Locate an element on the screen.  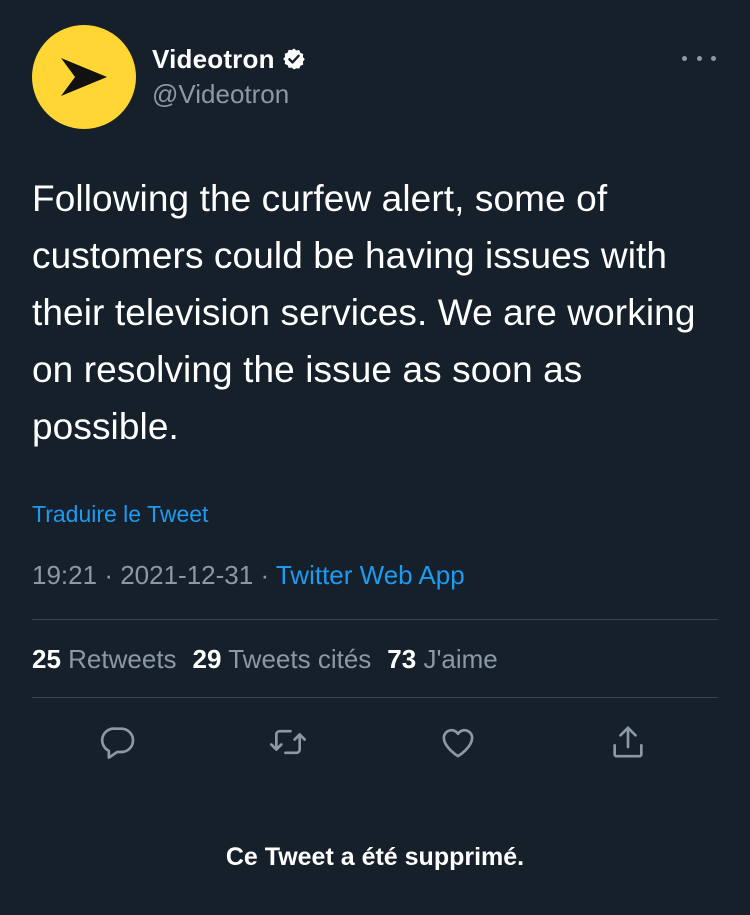
verified-badge-icon is located at coordinates (293, 59).